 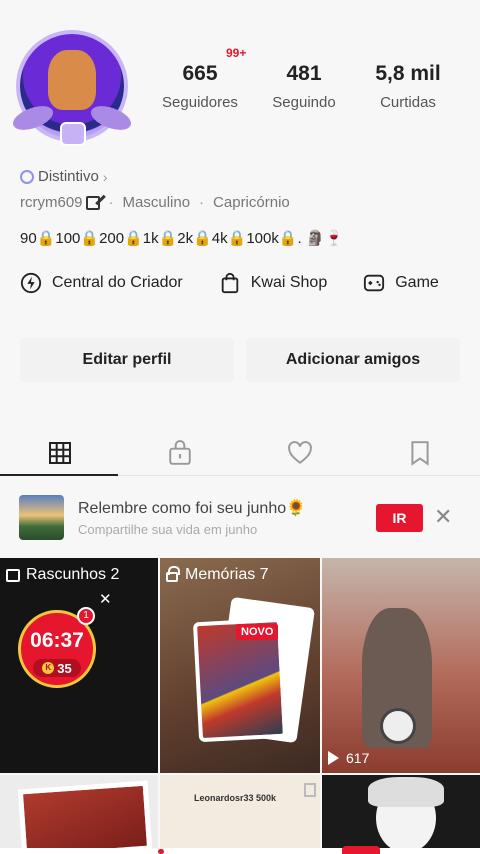 I want to click on badge-icon, so click(x=27, y=176).